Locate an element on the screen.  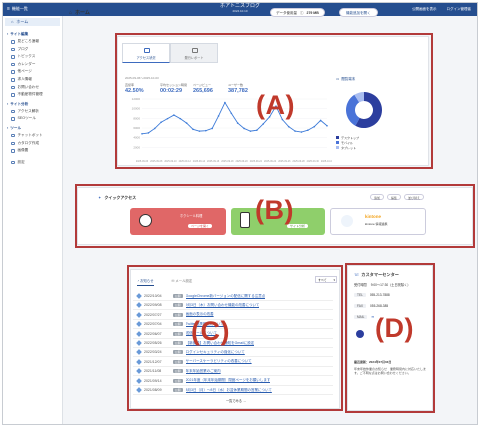
sidebar-item-label: アクセス解析 is located at coordinates (28, 110).